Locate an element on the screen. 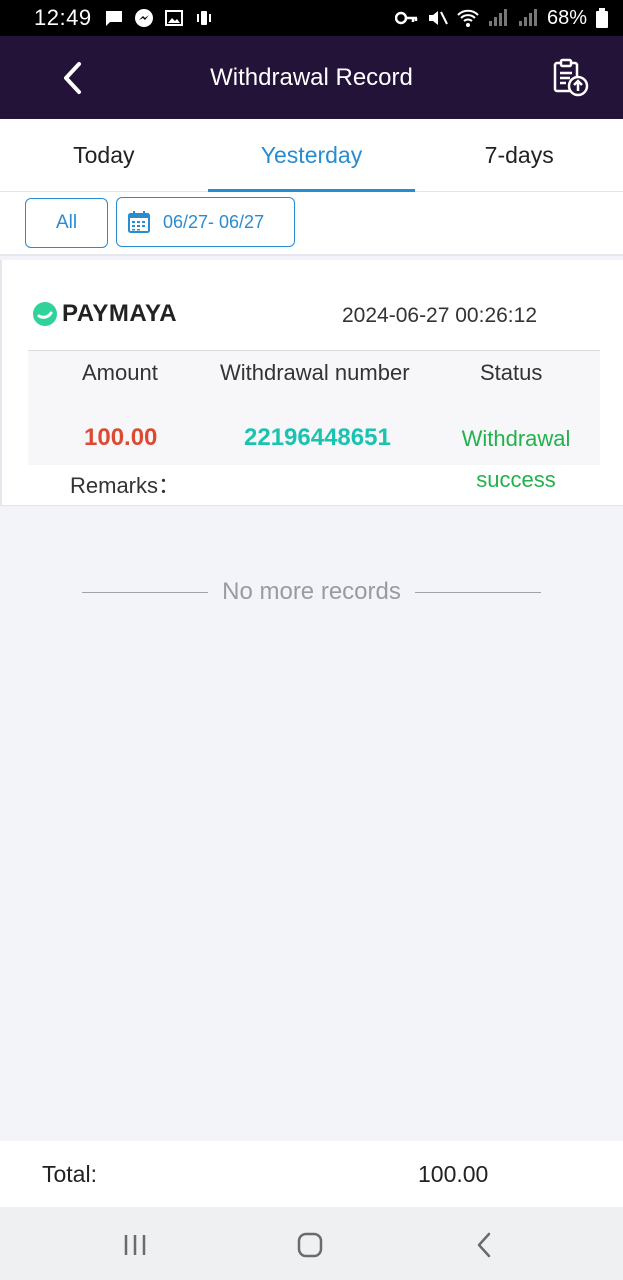 The image size is (623, 1280). record-datetime: 2024-06-27 00:26:12 is located at coordinates (439, 315).